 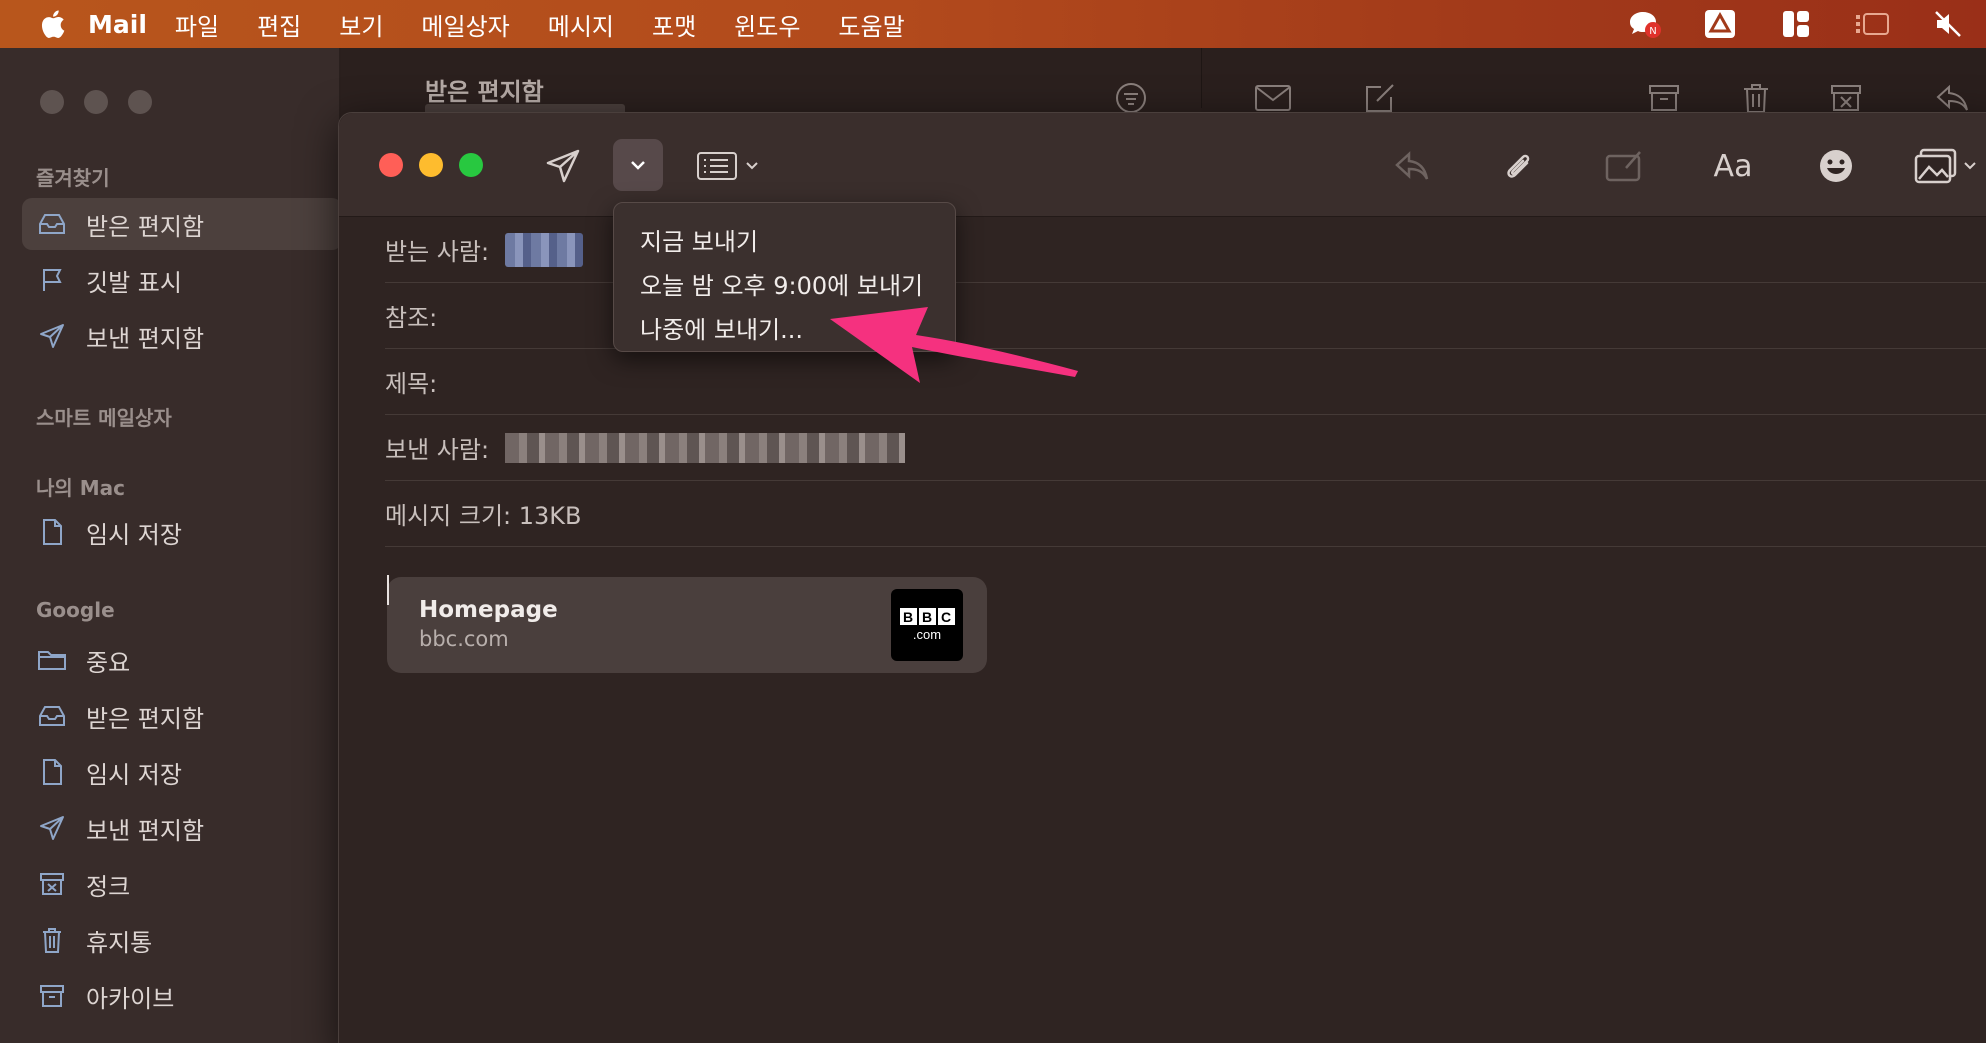 I want to click on google-header: Google, so click(x=75, y=610).